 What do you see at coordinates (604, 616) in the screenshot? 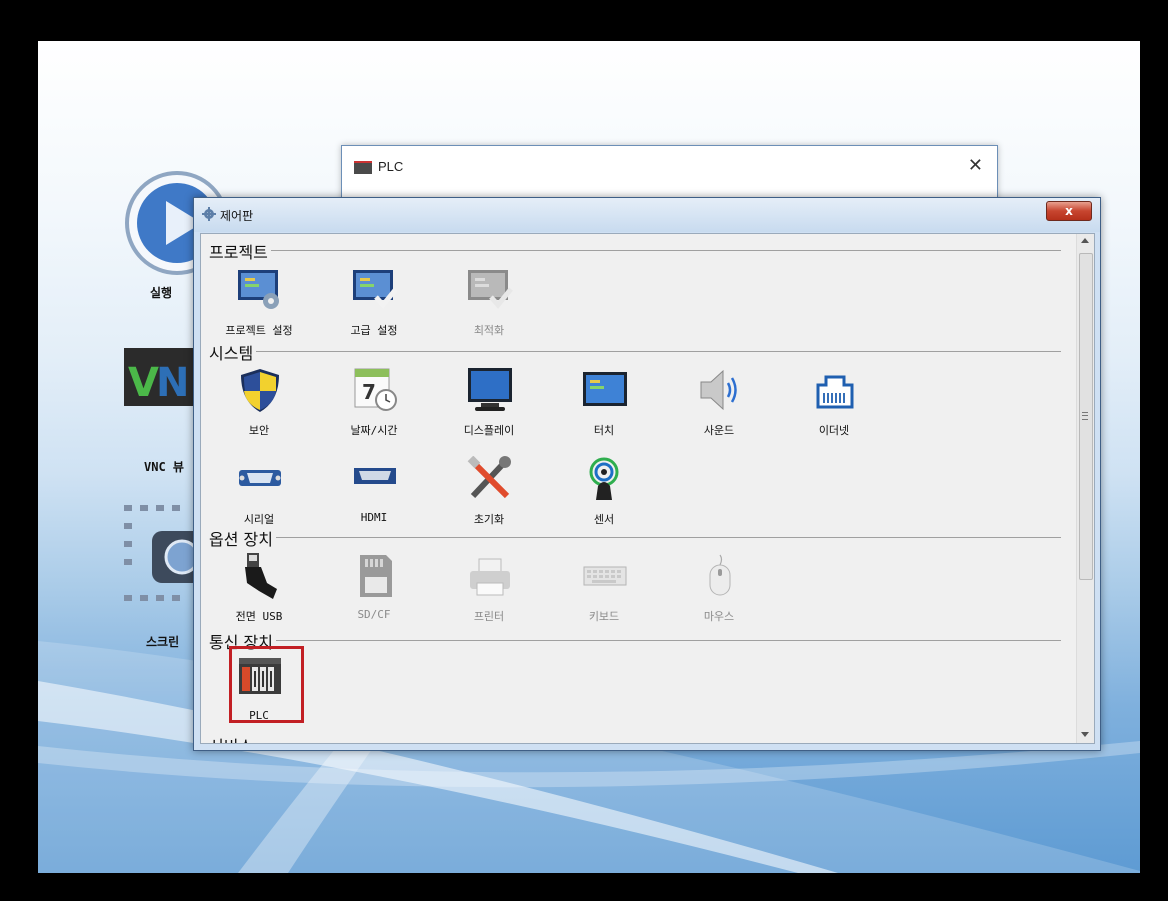
I see `item-label: 키보드` at bounding box center [604, 616].